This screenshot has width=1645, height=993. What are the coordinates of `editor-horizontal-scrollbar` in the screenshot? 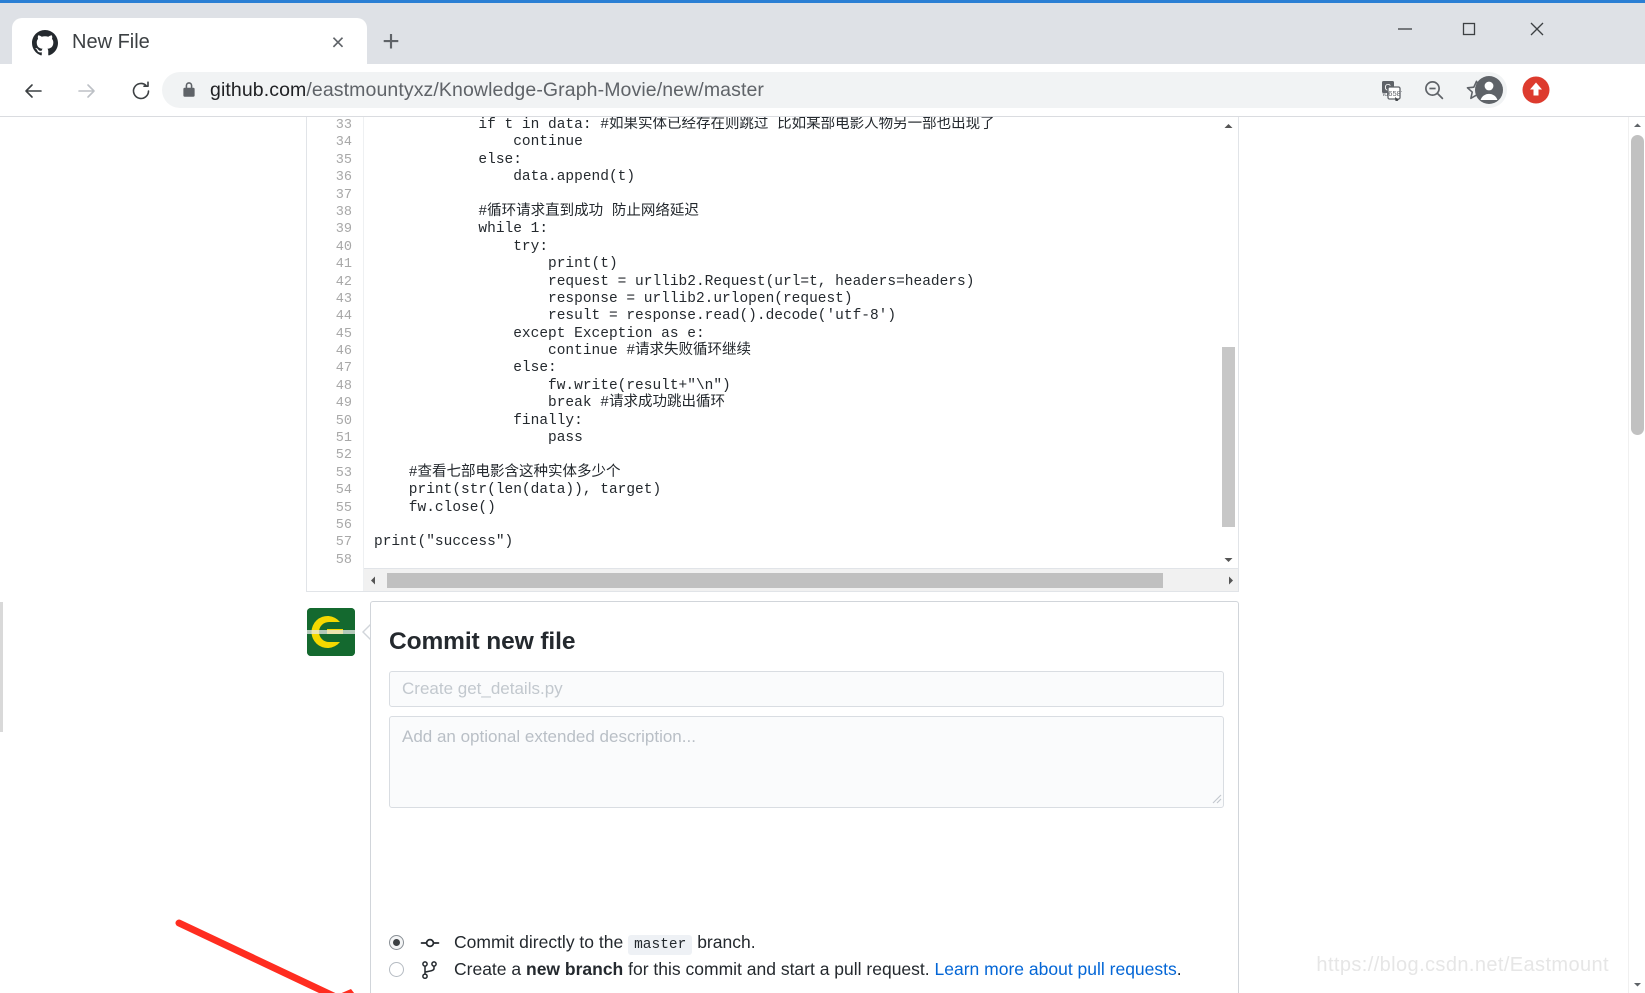 It's located at (801, 579).